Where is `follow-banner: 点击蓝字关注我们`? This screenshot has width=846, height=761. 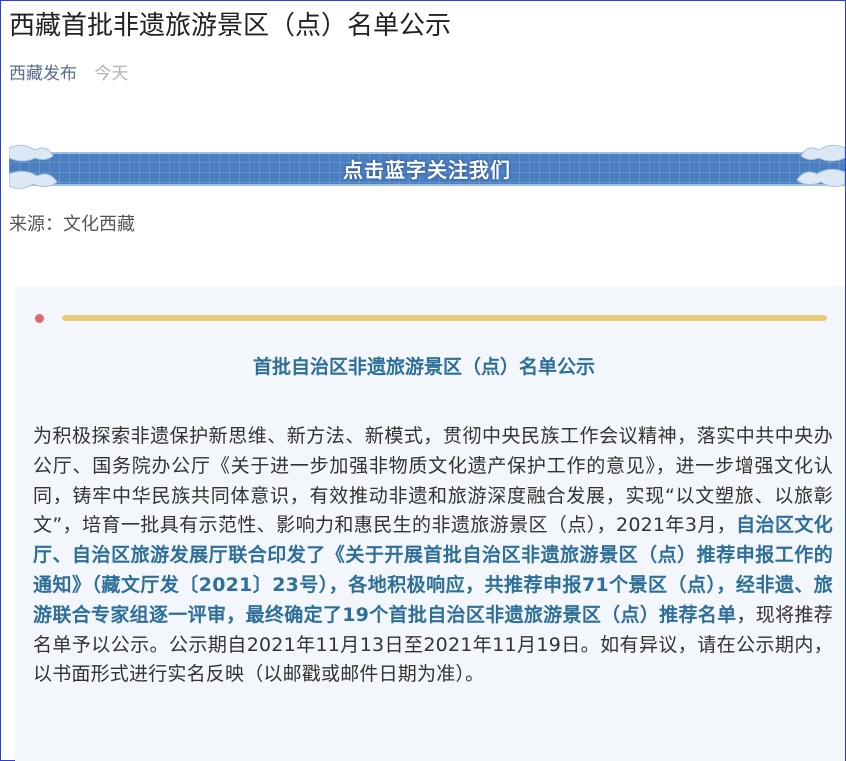 follow-banner: 点击蓝字关注我们 is located at coordinates (427, 168).